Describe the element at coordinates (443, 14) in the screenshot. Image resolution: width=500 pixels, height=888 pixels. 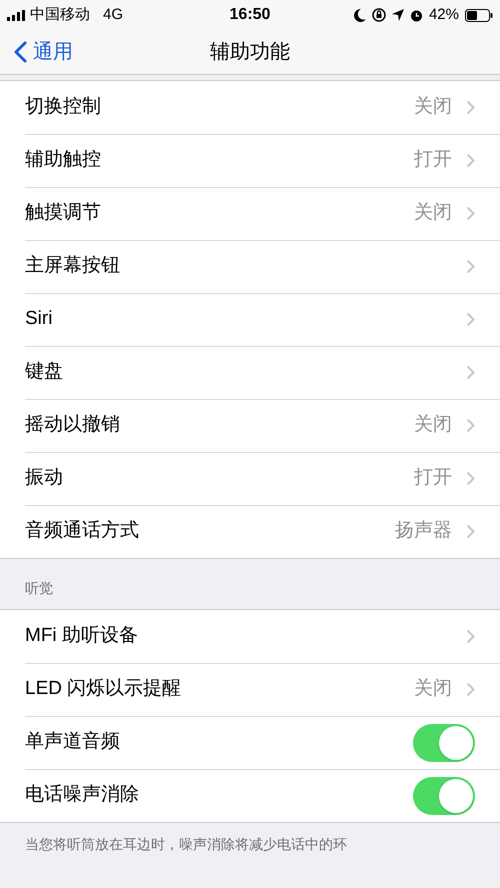
I see `battery-percent: 42%` at that location.